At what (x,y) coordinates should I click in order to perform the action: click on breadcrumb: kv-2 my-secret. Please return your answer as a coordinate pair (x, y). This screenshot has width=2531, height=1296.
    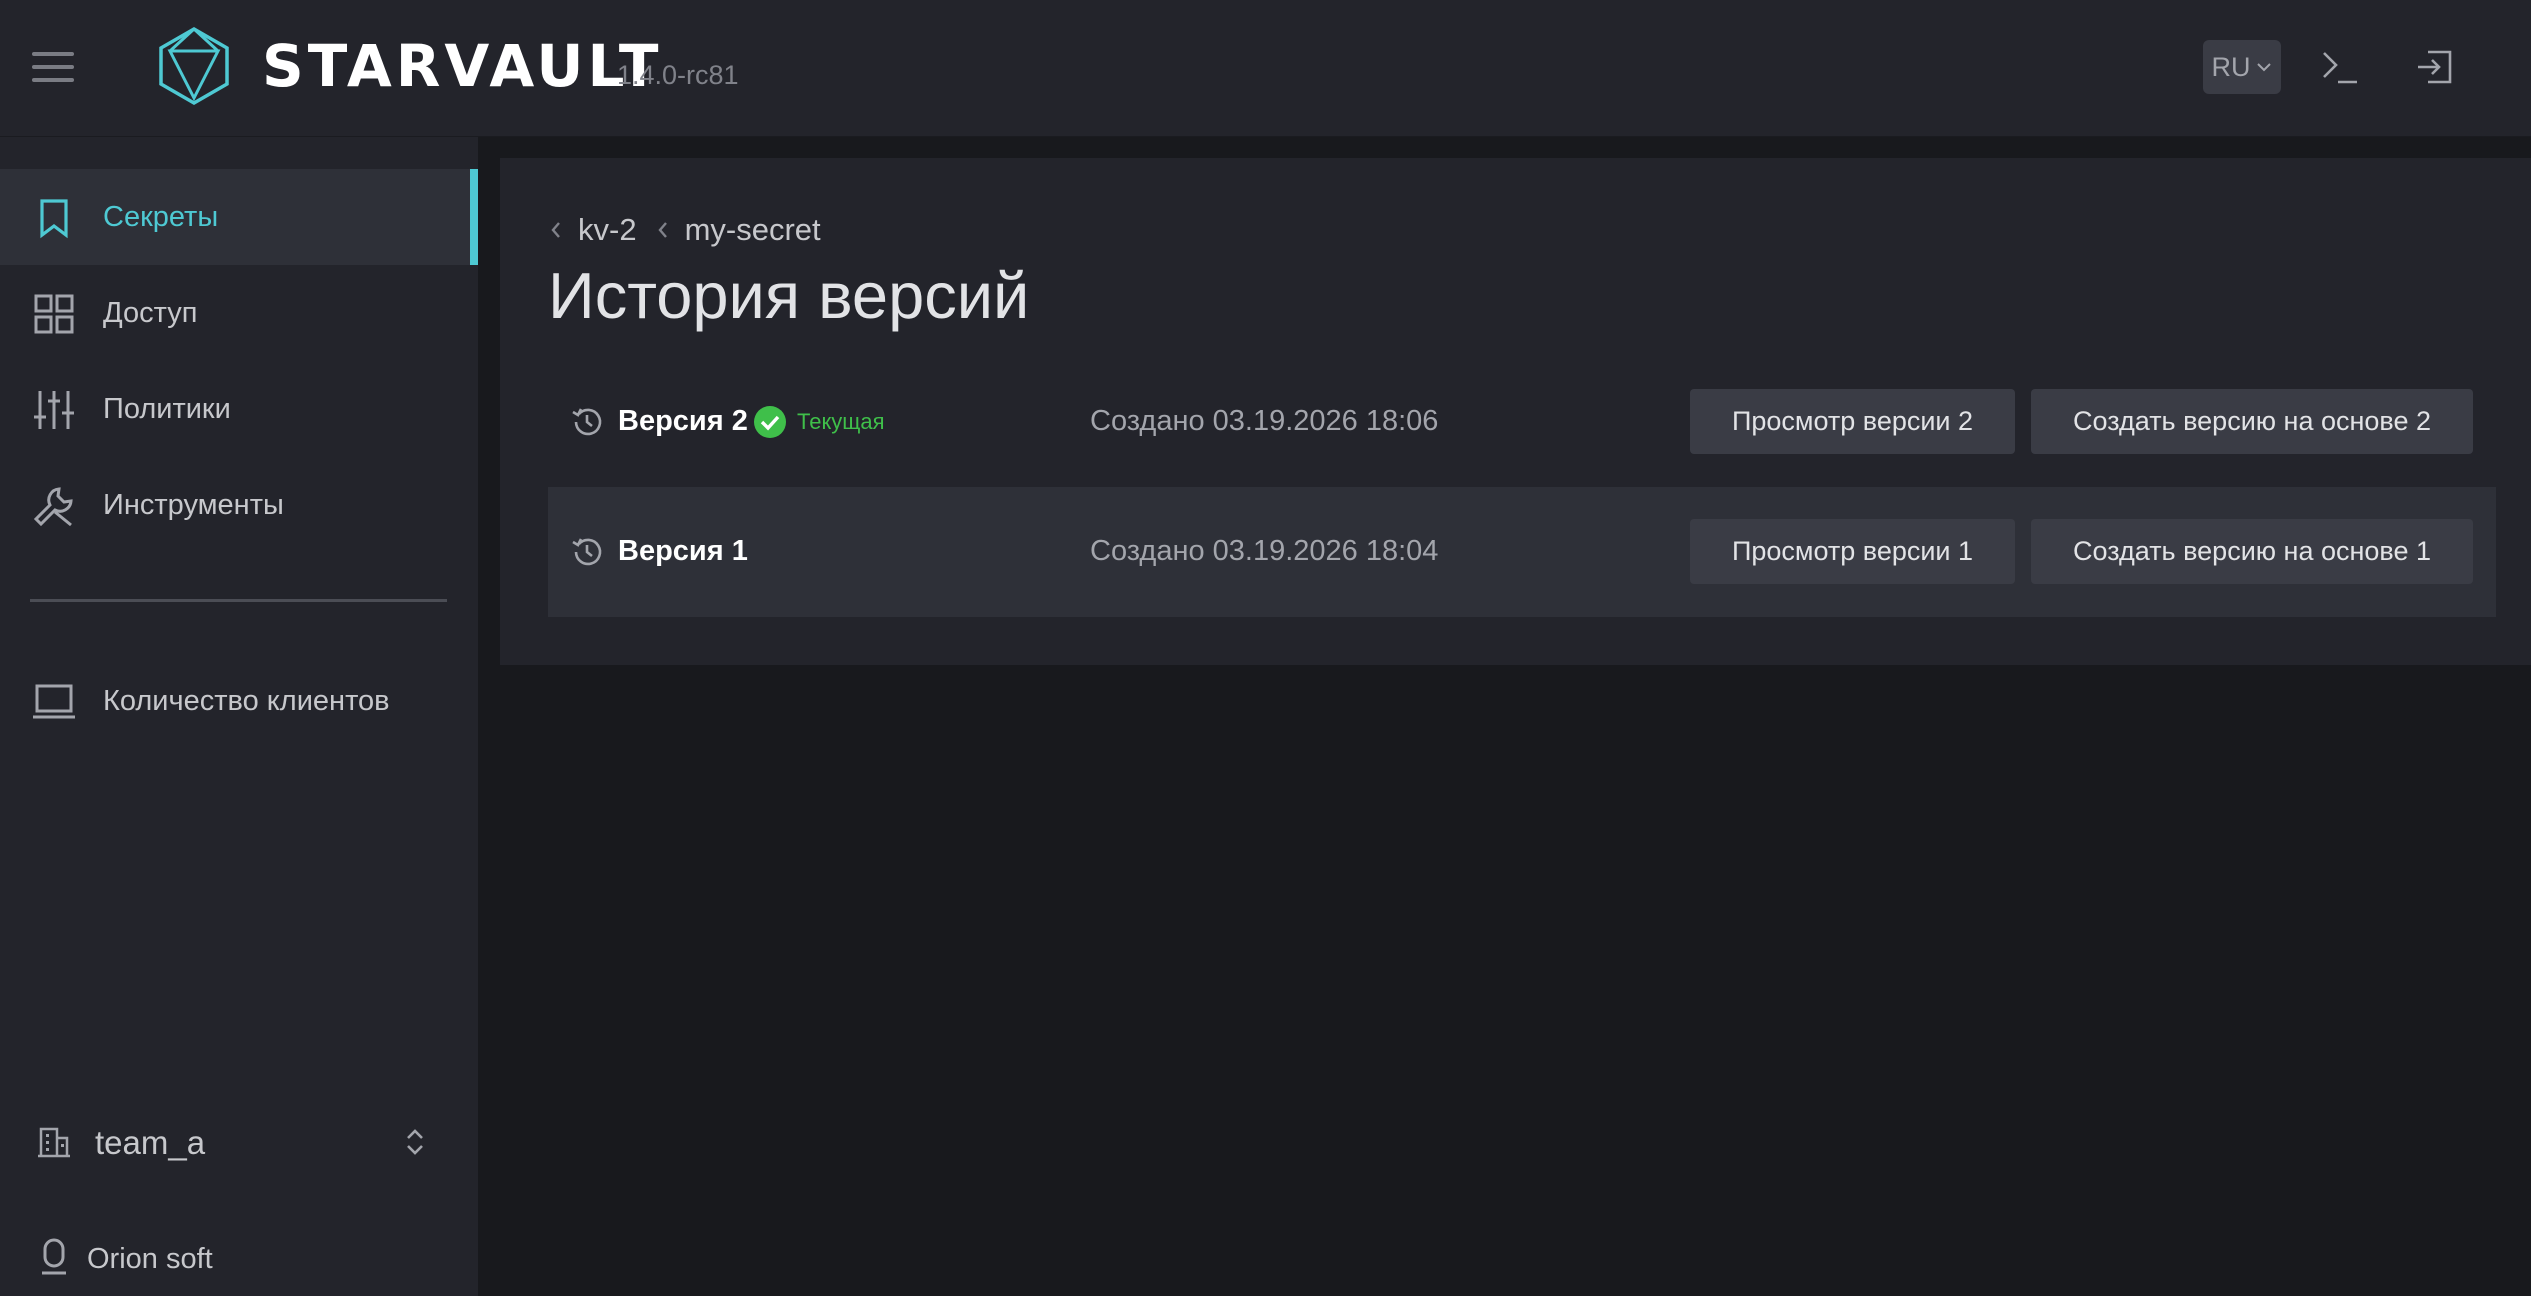
    Looking at the image, I should click on (693, 230).